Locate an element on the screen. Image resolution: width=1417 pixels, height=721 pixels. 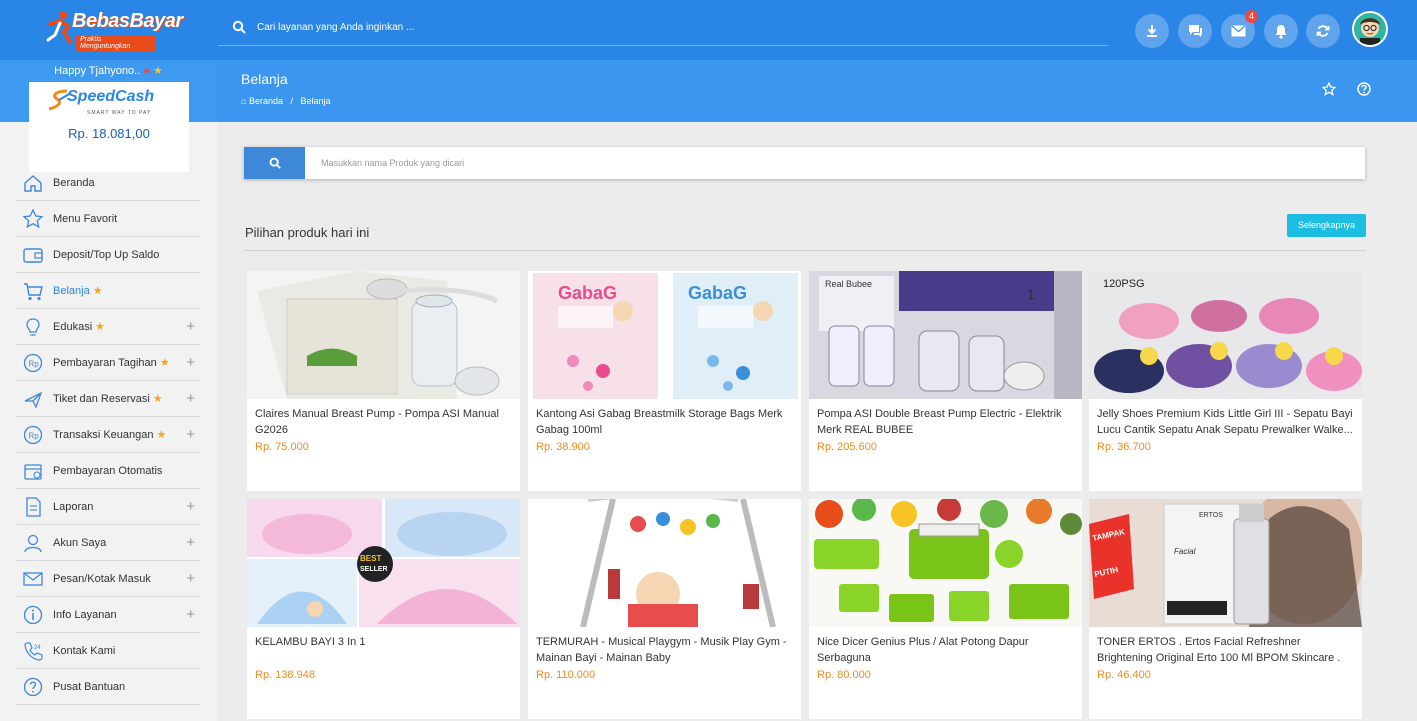
product-search-button is located at coordinates (274, 163).